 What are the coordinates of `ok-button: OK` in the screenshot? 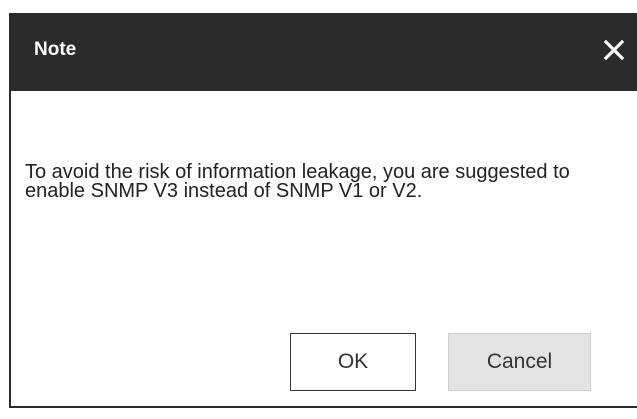 It's located at (353, 362).